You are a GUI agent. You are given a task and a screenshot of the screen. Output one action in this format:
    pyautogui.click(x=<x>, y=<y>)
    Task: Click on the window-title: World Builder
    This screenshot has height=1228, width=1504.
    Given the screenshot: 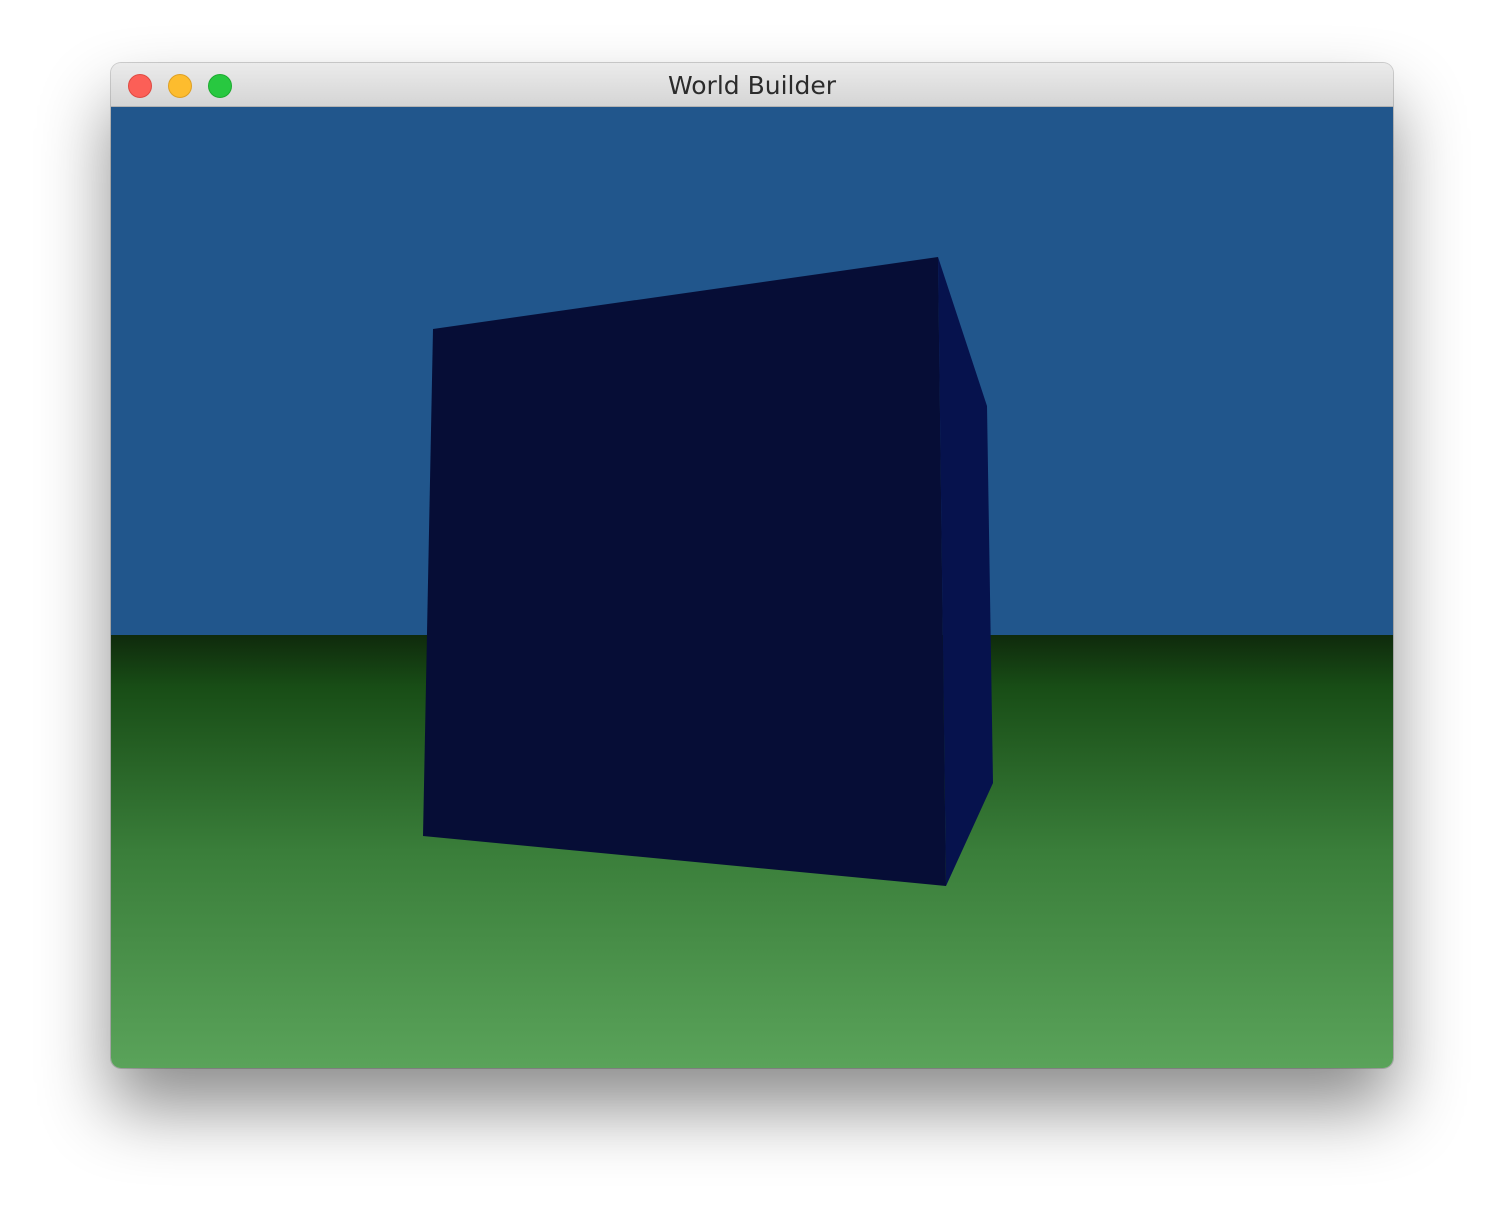 What is the action you would take?
    pyautogui.click(x=751, y=85)
    